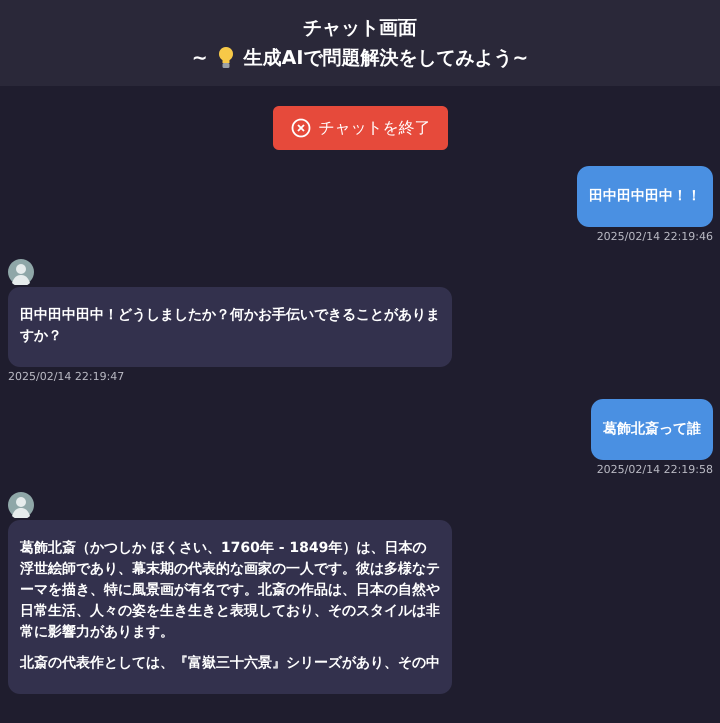 The height and width of the screenshot is (723, 720). Describe the element at coordinates (654, 469) in the screenshot. I see `message-timestamp: 2025/02/14 22:19:58` at that location.